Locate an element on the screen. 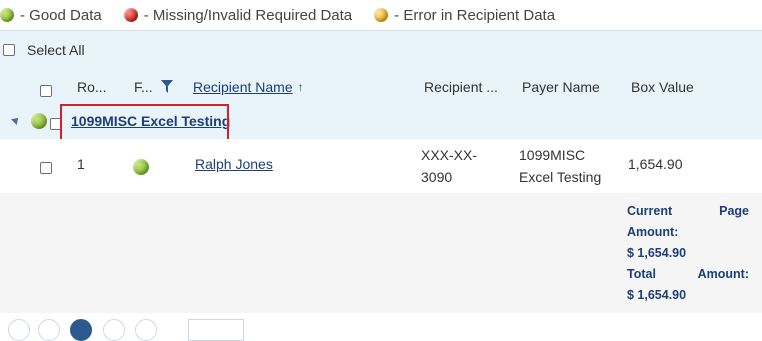 Image resolution: width=762 pixels, height=341 pixels. row-status-green-icon is located at coordinates (141, 167).